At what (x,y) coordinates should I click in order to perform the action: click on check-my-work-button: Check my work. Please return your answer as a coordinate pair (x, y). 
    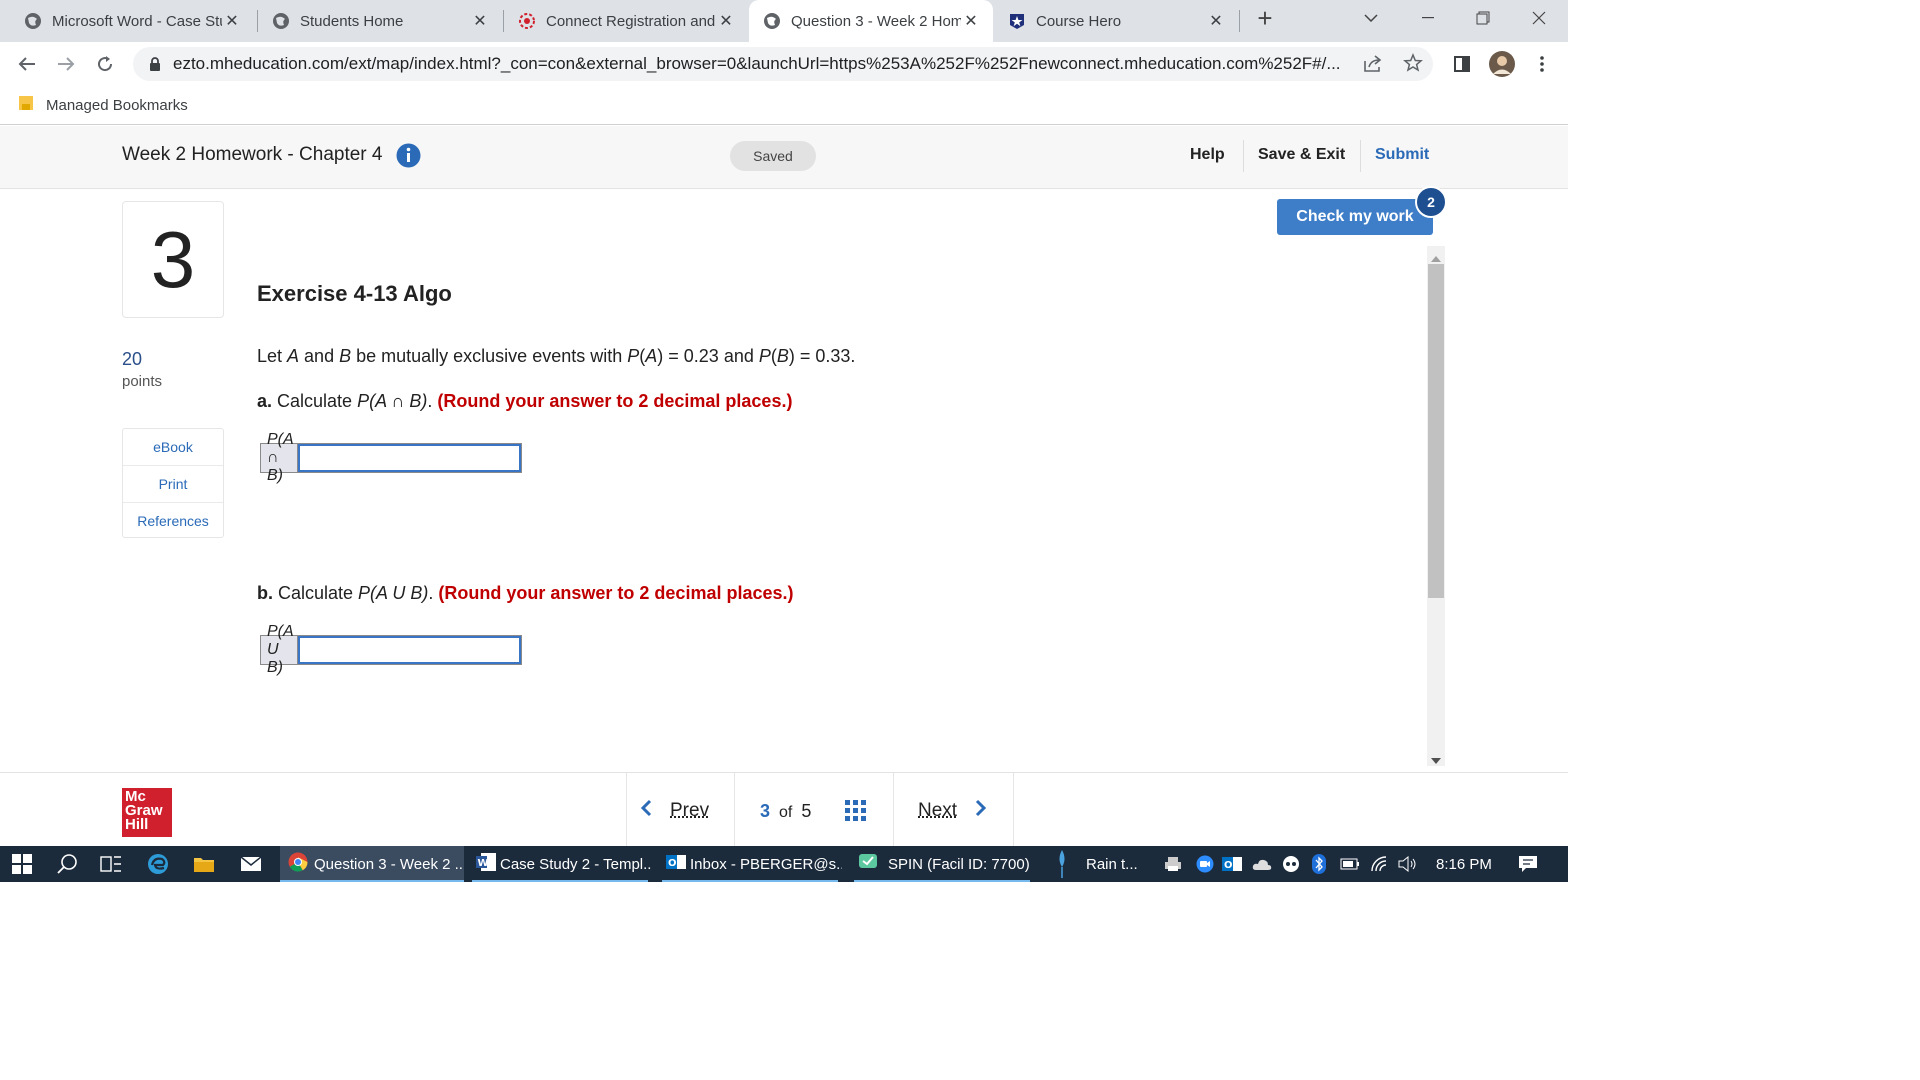
    Looking at the image, I should click on (1355, 217).